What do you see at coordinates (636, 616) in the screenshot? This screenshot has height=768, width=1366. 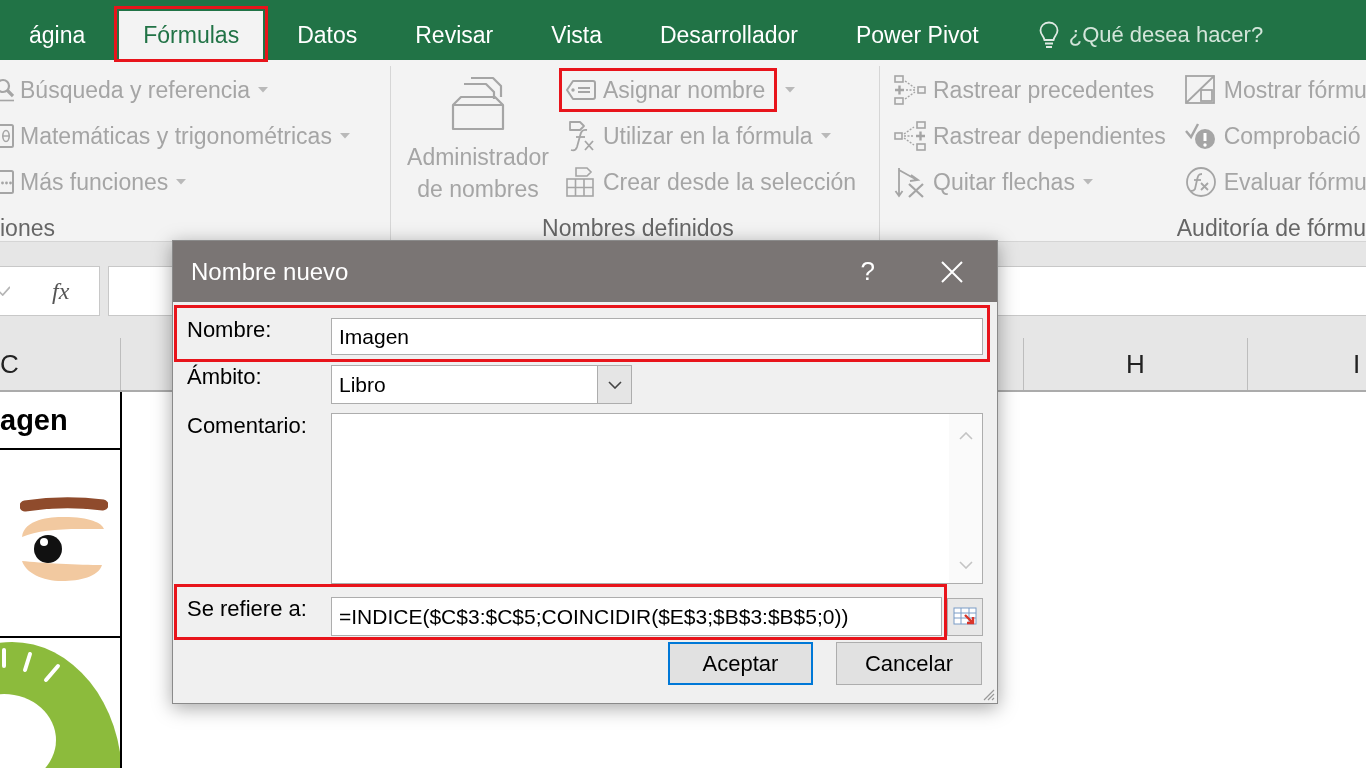 I see `reference-field: =INDICE($C$3:$C$5;COINCIDIR($E$3;$B$3:$B$5;0))` at bounding box center [636, 616].